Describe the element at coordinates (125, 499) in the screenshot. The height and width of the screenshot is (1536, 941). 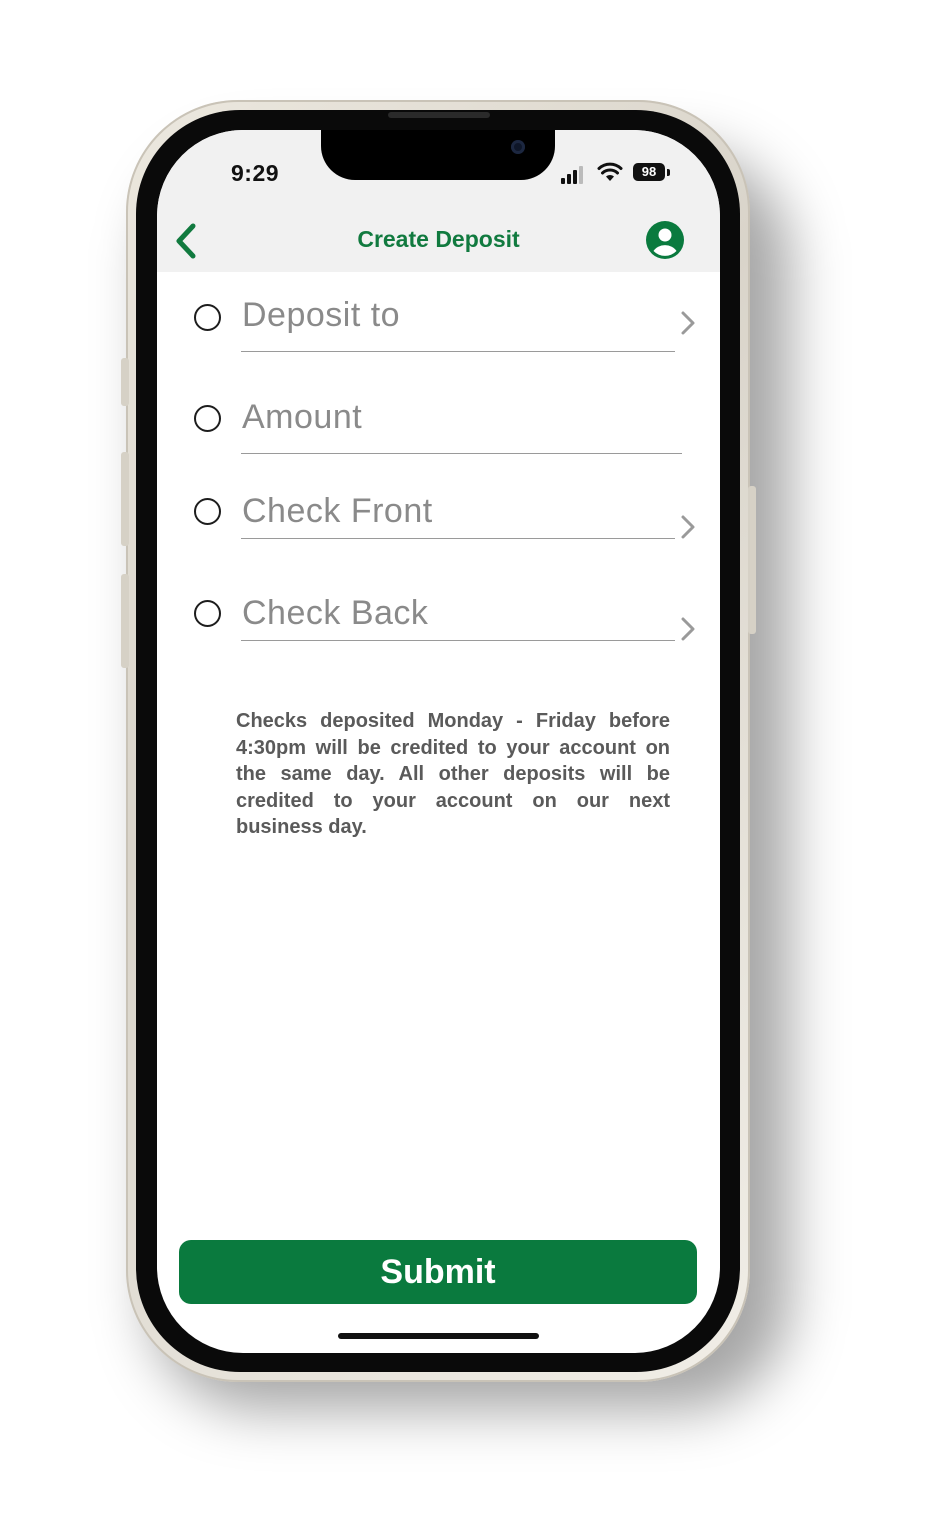
I see `volume-up-button` at that location.